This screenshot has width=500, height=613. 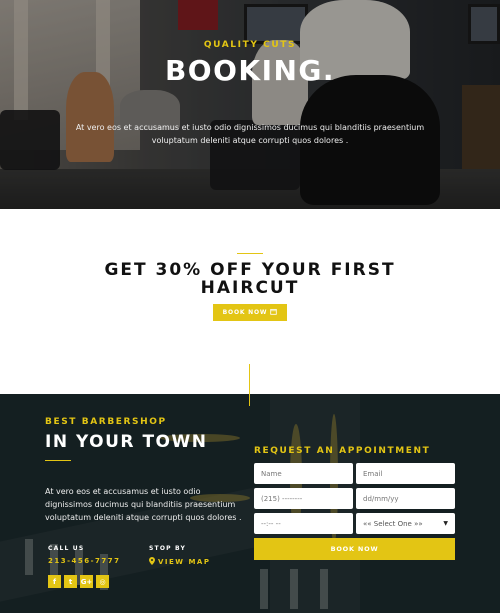 I want to click on view-map-link: VIEW MAP, so click(x=179, y=562).